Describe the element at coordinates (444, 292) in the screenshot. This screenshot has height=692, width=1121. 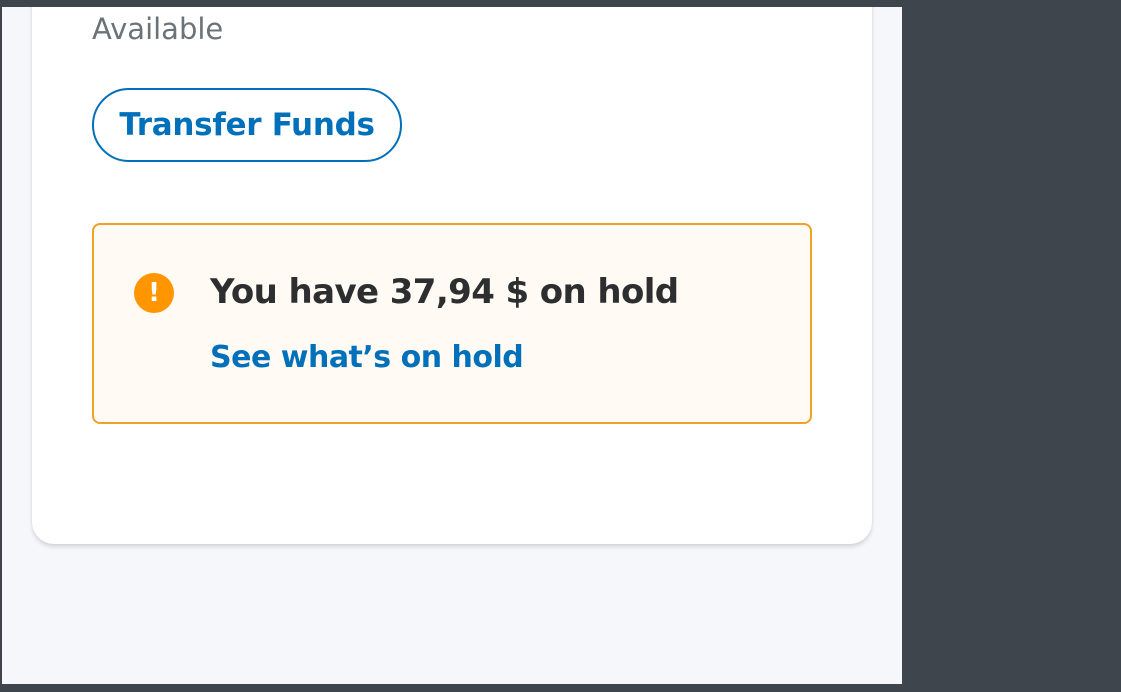
I see `on-hold-message: You have 37,94 $ on hold` at that location.